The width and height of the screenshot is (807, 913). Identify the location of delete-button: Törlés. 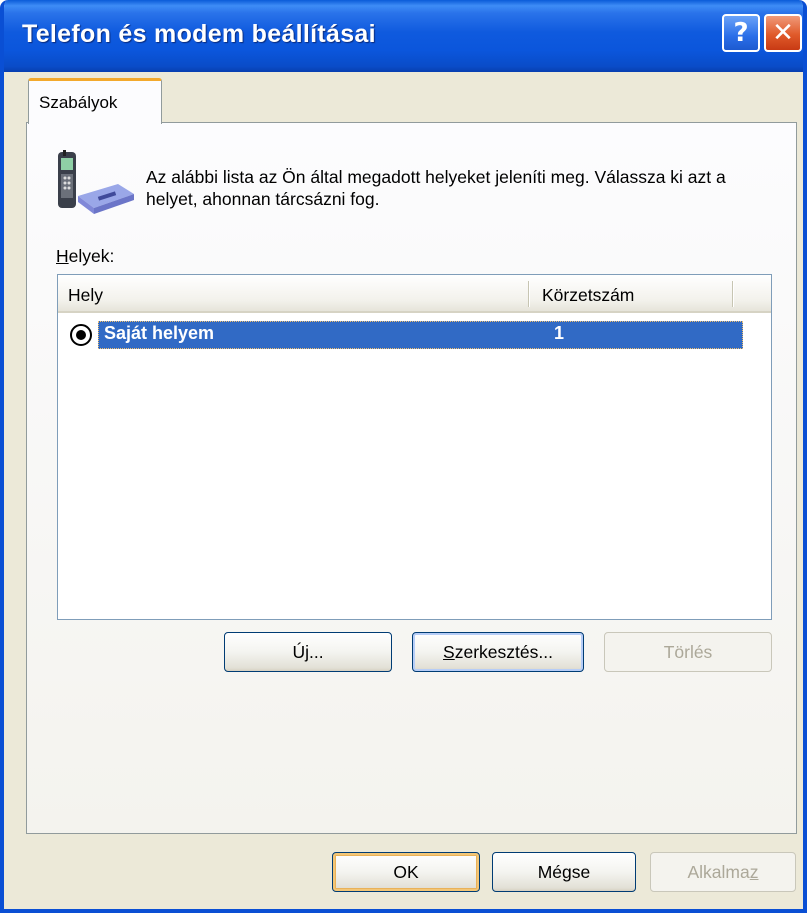
(688, 652).